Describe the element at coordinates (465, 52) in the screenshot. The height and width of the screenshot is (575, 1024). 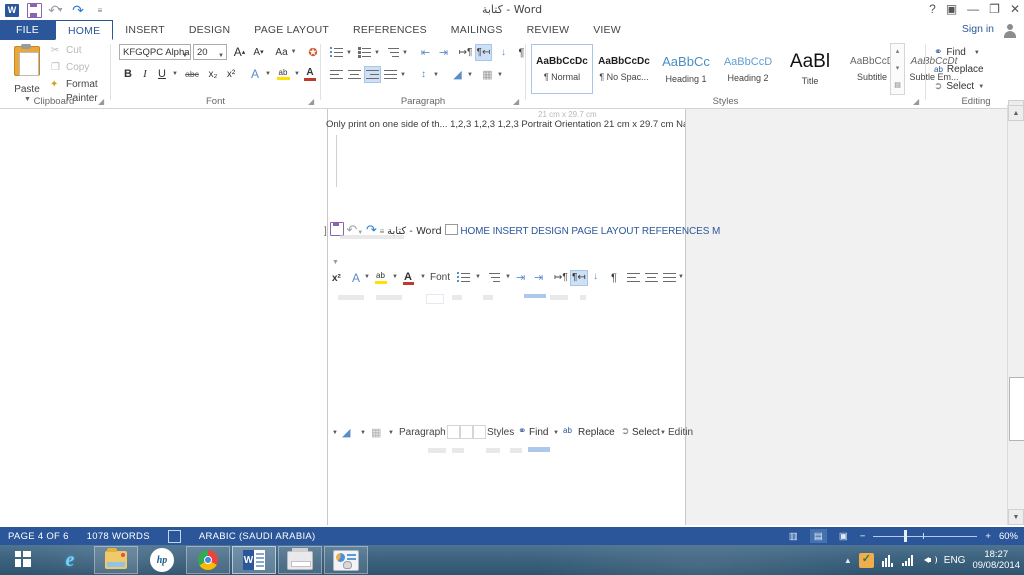
I see `left-to-right-icon: ↦¶` at that location.